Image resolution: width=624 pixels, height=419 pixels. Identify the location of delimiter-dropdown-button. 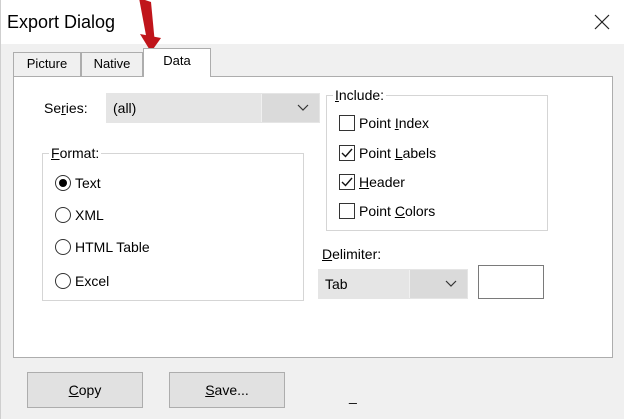
(438, 284).